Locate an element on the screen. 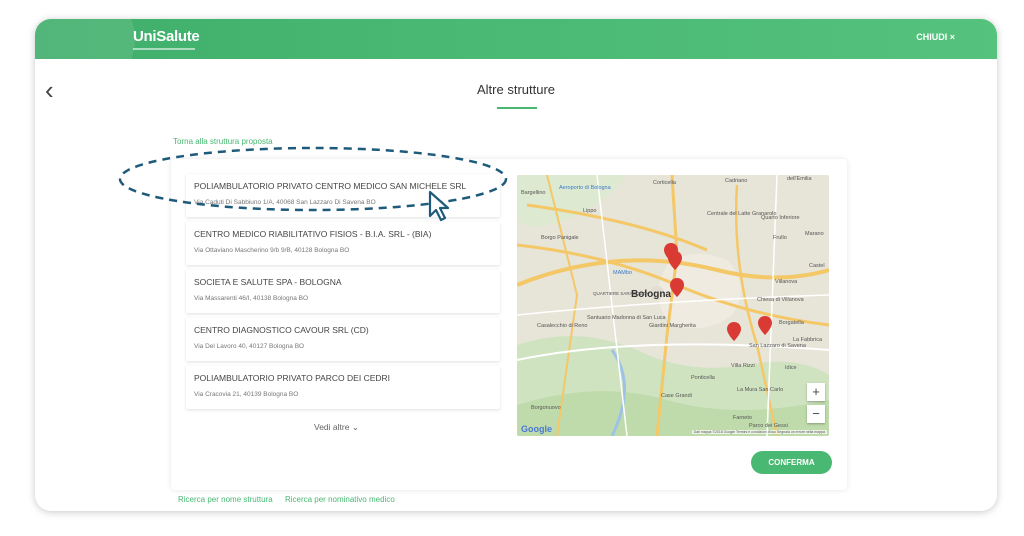  map-label: Villa Rizzi is located at coordinates (743, 366).